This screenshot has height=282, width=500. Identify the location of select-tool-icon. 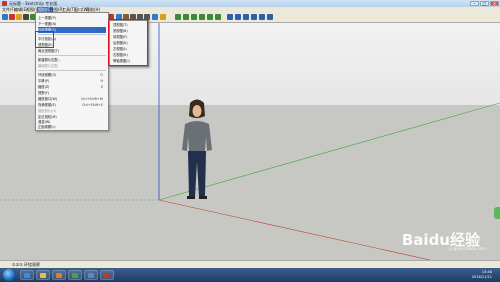
(5, 17).